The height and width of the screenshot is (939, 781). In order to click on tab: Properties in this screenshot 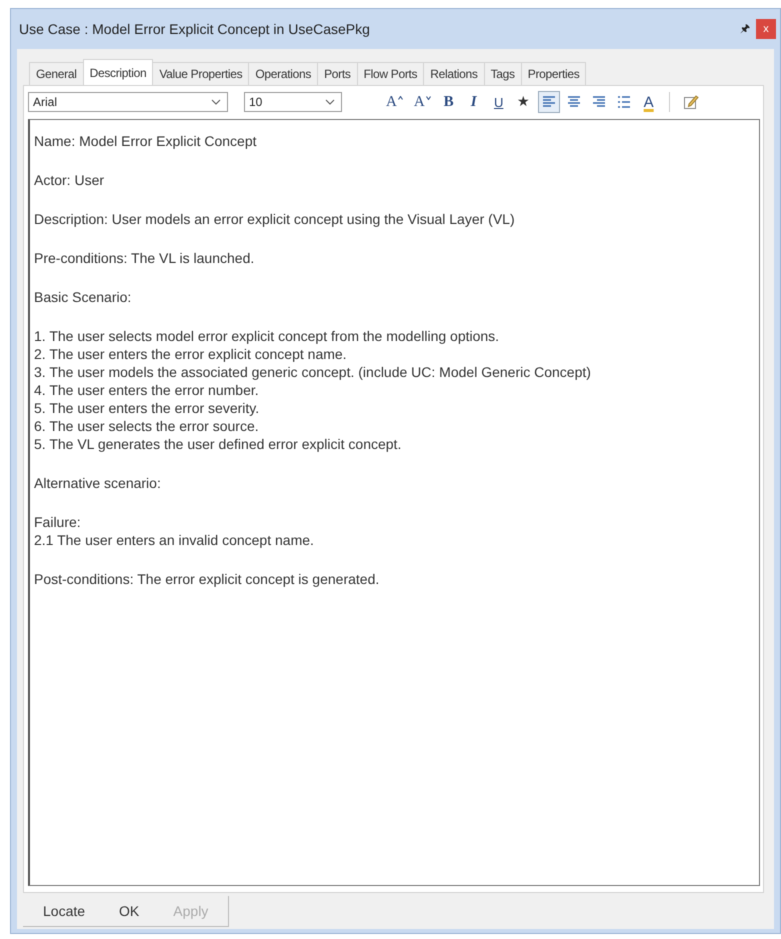, I will do `click(553, 73)`.